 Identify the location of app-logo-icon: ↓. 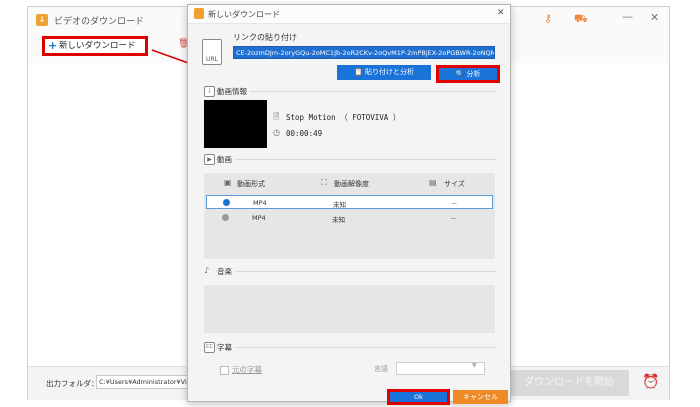
(42, 20).